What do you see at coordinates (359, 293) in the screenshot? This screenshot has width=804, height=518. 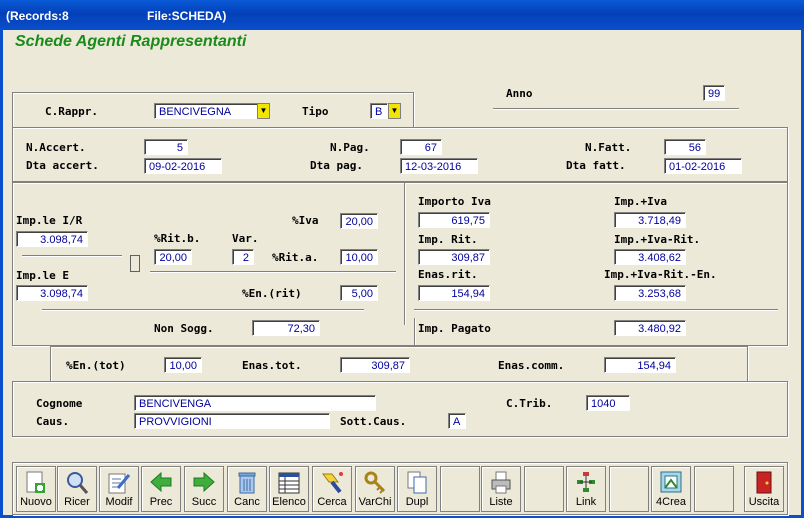 I see `enrit-field: 5,00` at bounding box center [359, 293].